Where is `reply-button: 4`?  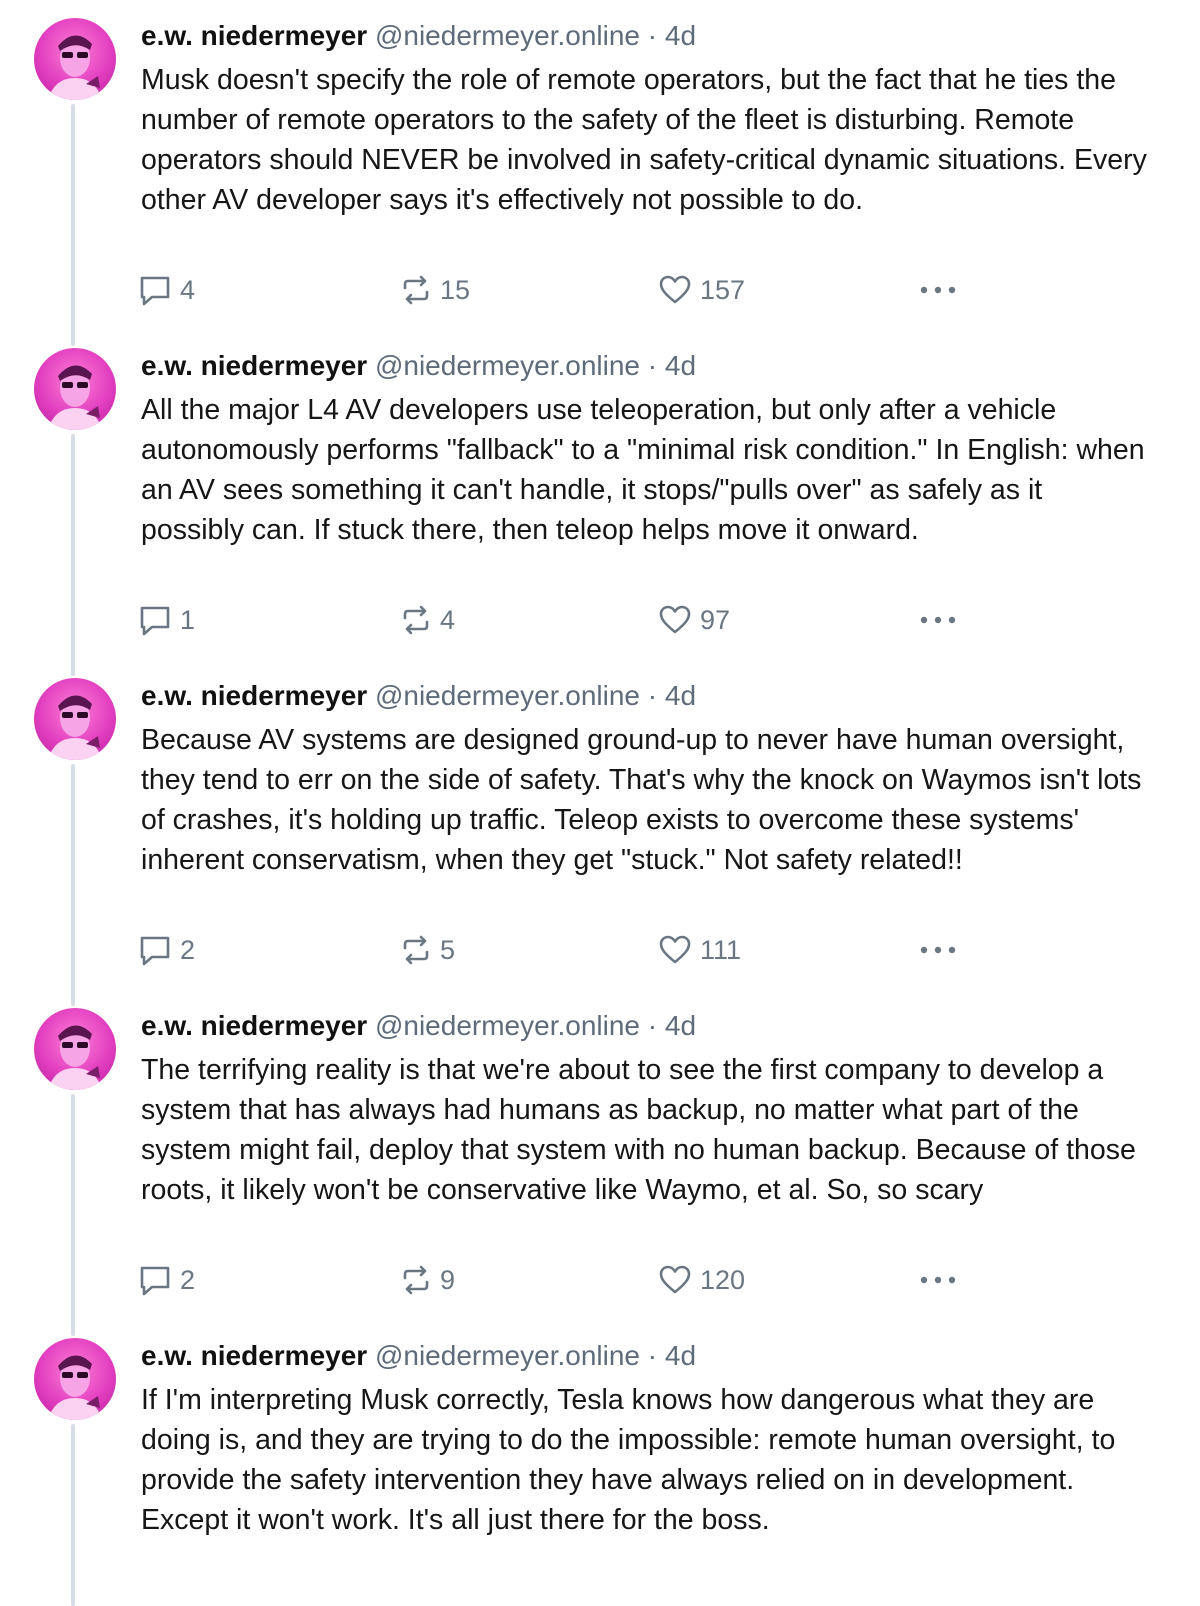
reply-button: 4 is located at coordinates (166, 290).